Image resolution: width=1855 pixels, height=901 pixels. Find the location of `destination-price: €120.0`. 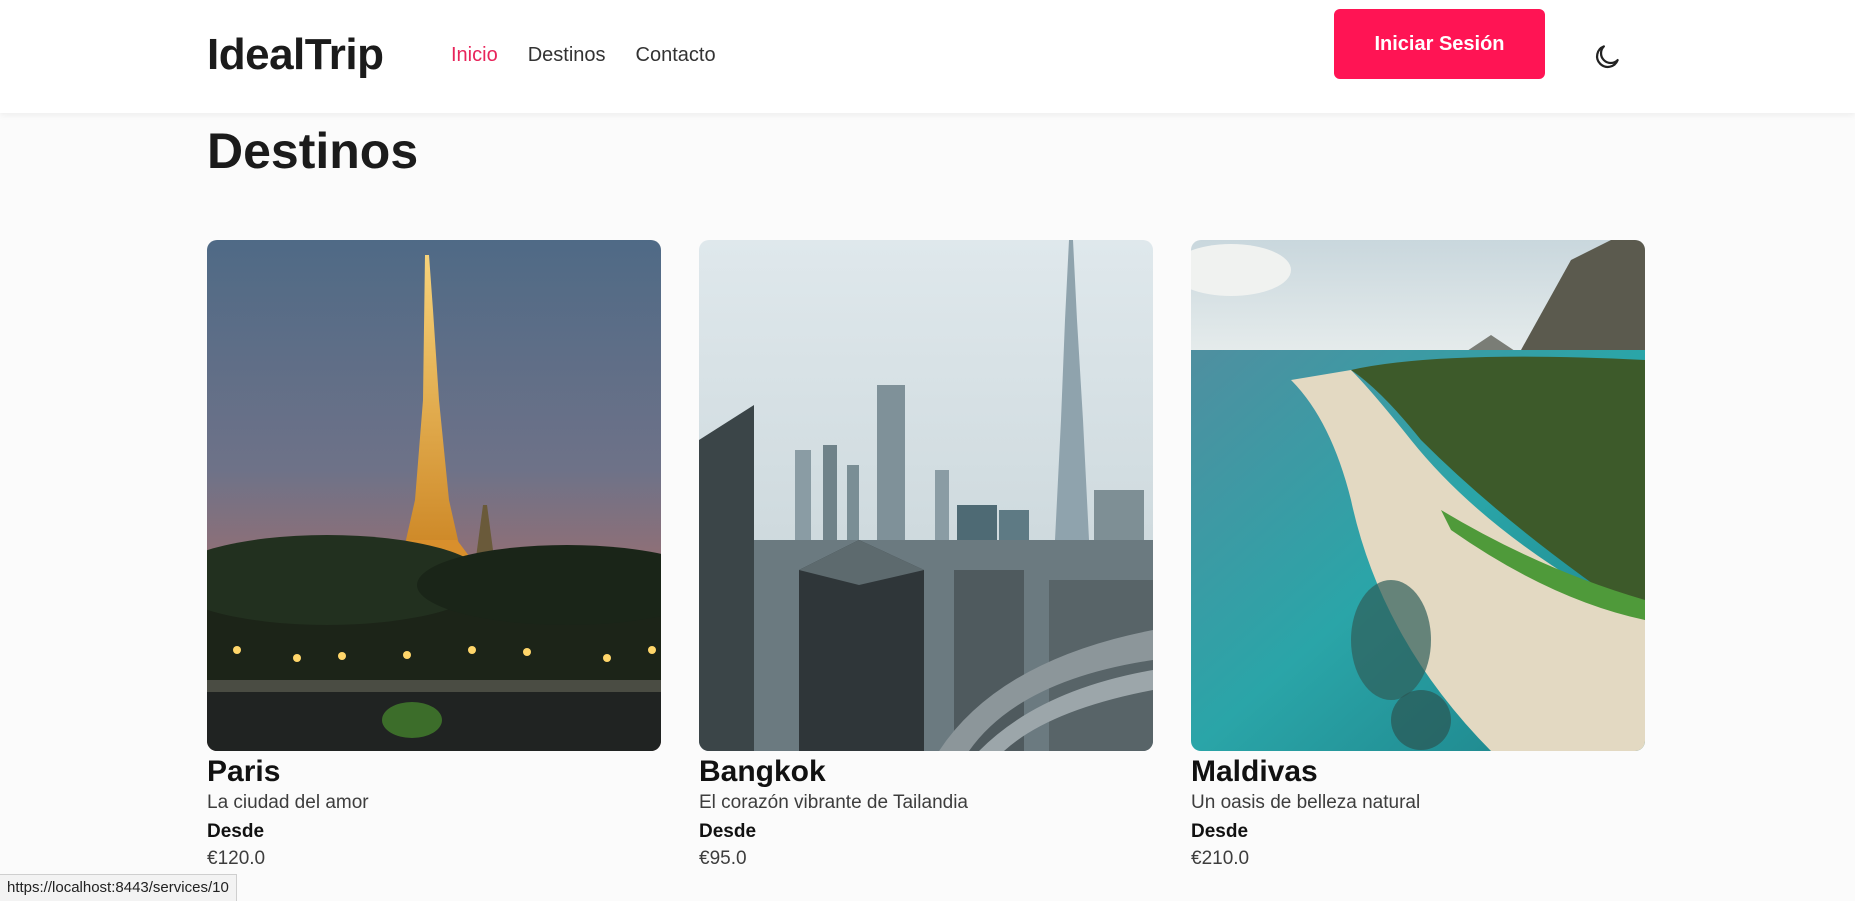

destination-price: €120.0 is located at coordinates (236, 858).